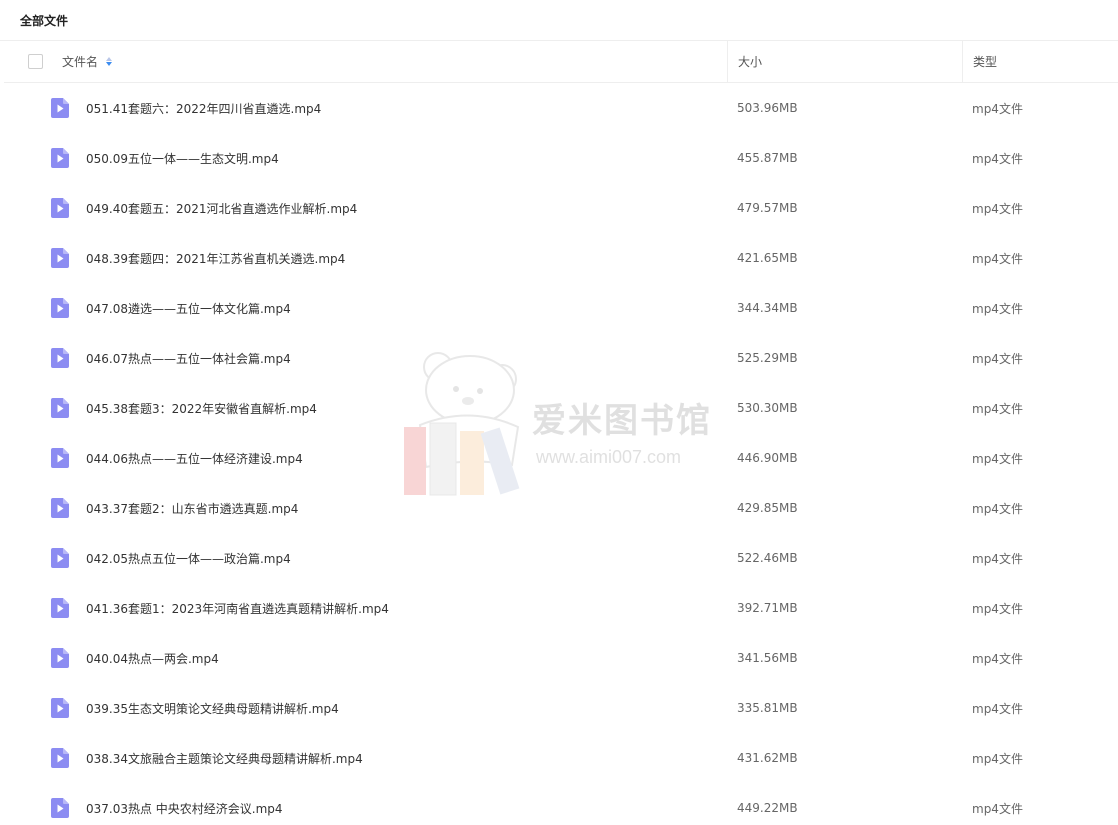 This screenshot has height=825, width=1118. What do you see at coordinates (215, 258) in the screenshot?
I see `file-name: 048.39套题四：2021年江苏省直机关遴选.mp4` at bounding box center [215, 258].